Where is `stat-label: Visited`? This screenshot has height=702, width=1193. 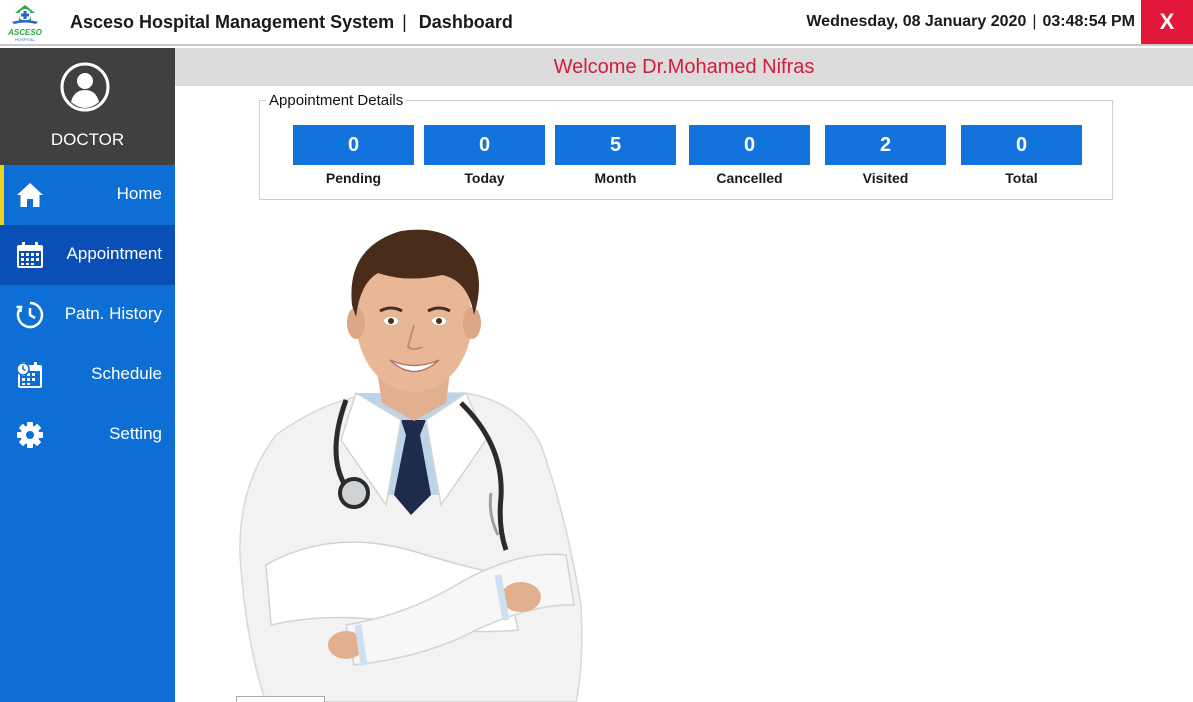
stat-label: Visited is located at coordinates (885, 178).